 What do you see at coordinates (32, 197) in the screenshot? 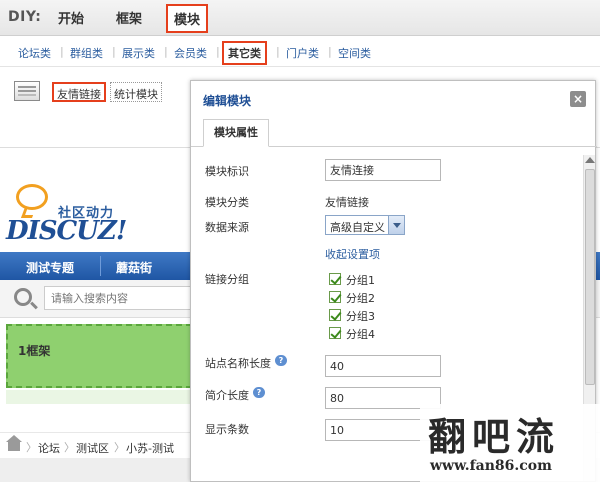
I see `speech-bubble-icon` at bounding box center [32, 197].